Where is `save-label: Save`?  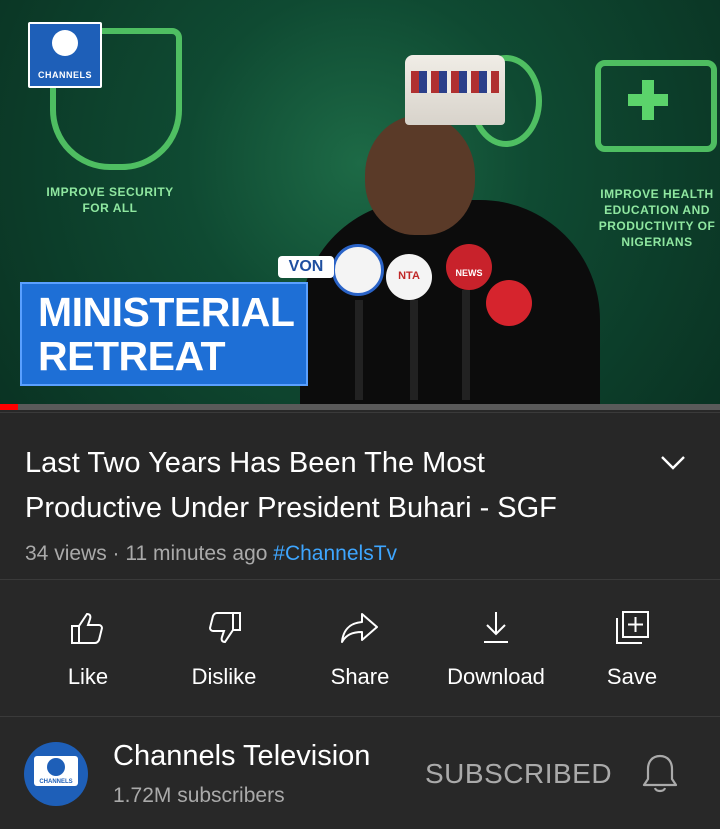 save-label: Save is located at coordinates (632, 676).